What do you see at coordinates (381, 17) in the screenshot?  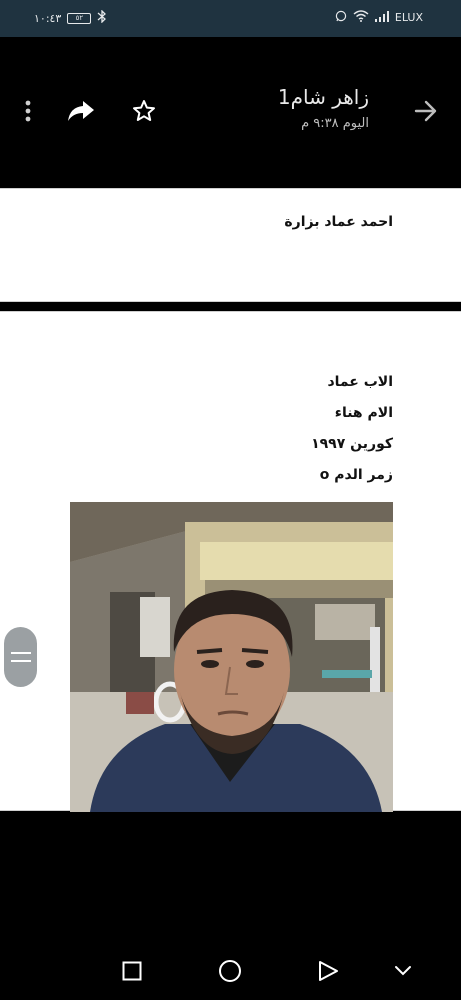 I see `signal-icon` at bounding box center [381, 17].